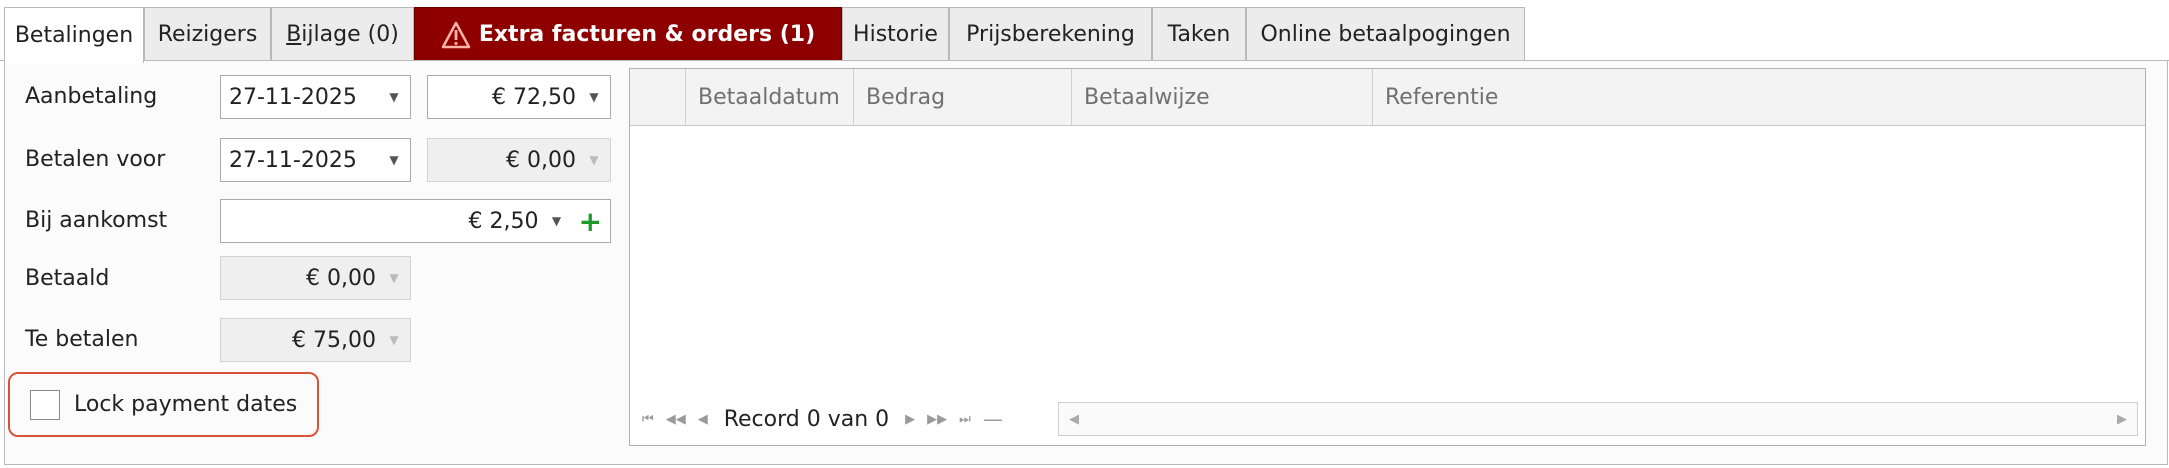 This screenshot has height=468, width=2169. What do you see at coordinates (703, 419) in the screenshot?
I see `previous-record-icon: ◀` at bounding box center [703, 419].